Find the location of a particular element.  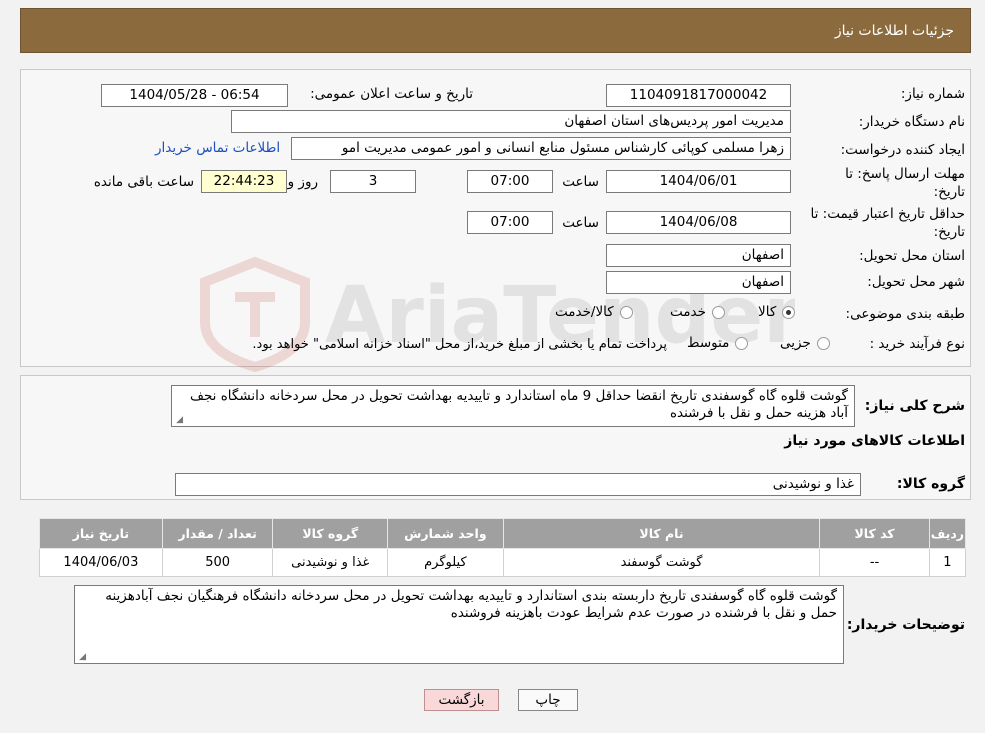

buyer-org-label: نام دستگاه خریدار: is located at coordinates (911, 122).